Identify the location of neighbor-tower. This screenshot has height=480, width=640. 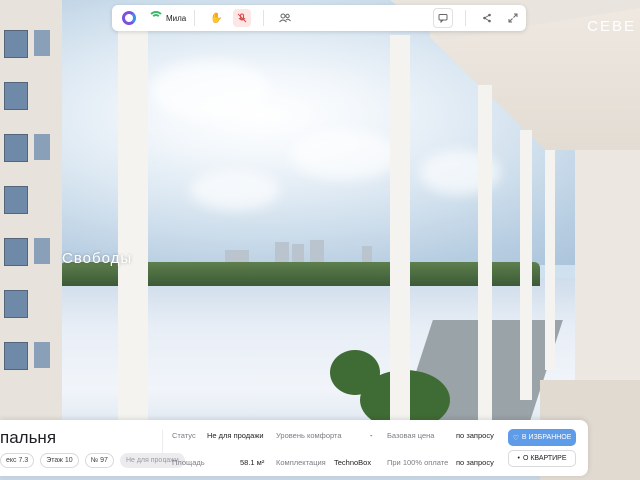
(31, 210).